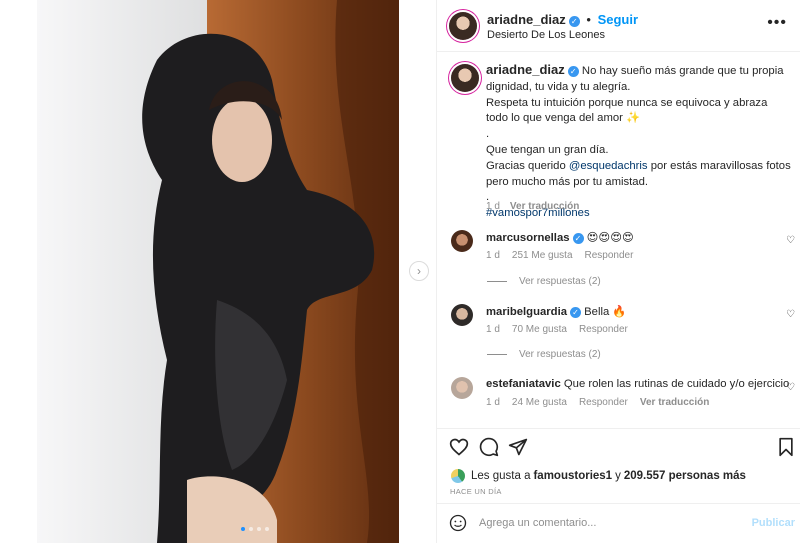 The image size is (800, 543). What do you see at coordinates (465, 78) in the screenshot?
I see `caption-avatar` at bounding box center [465, 78].